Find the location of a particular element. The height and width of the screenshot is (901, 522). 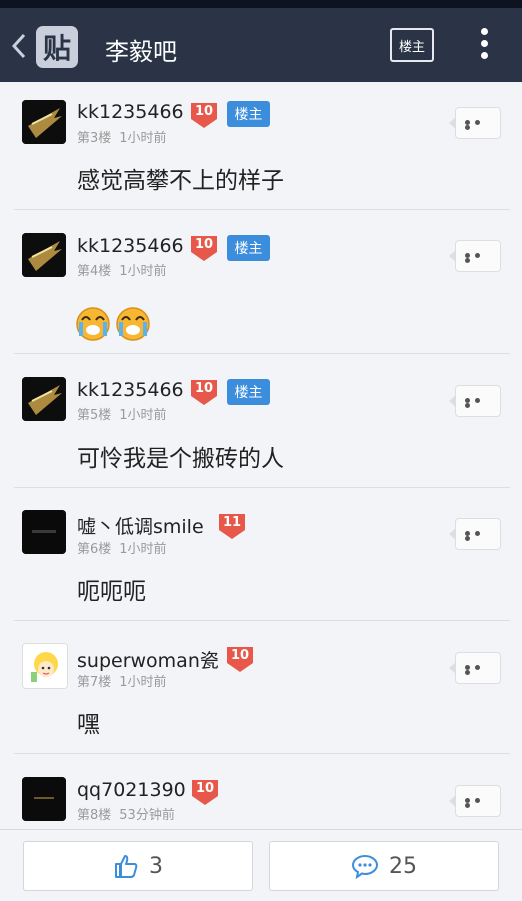

bottom-action-bar: 3 25 is located at coordinates (261, 865).